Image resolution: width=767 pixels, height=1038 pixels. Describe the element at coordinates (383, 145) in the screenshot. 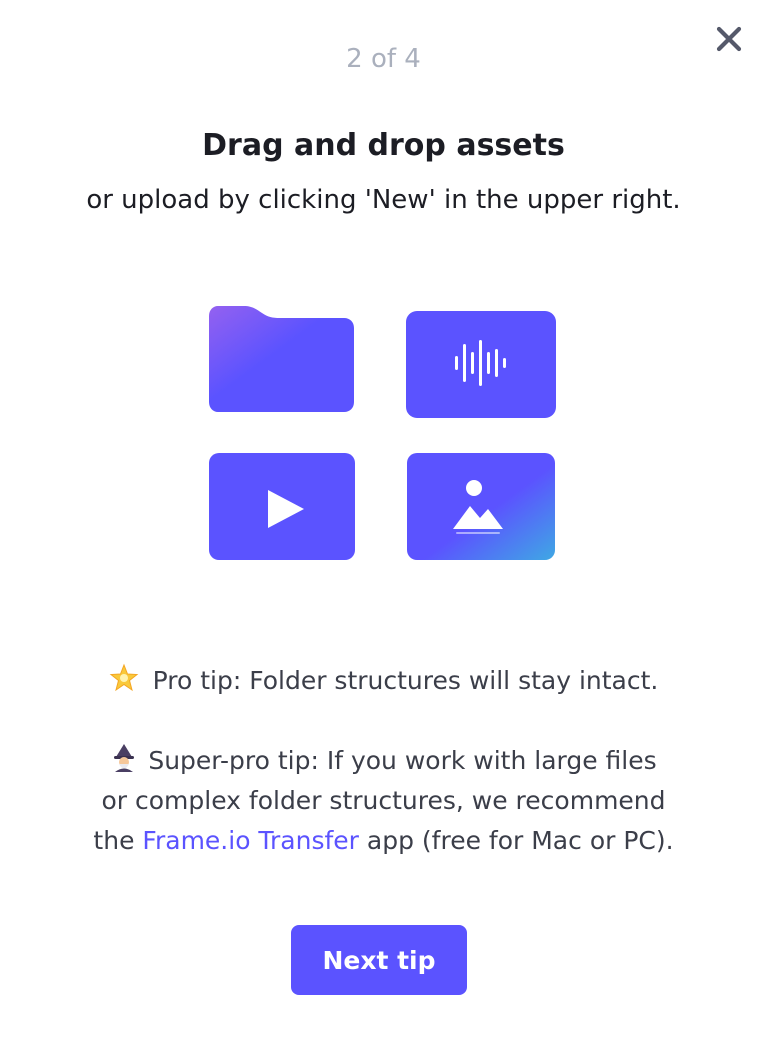

I see `dialog-title: Drag and drop assets` at that location.